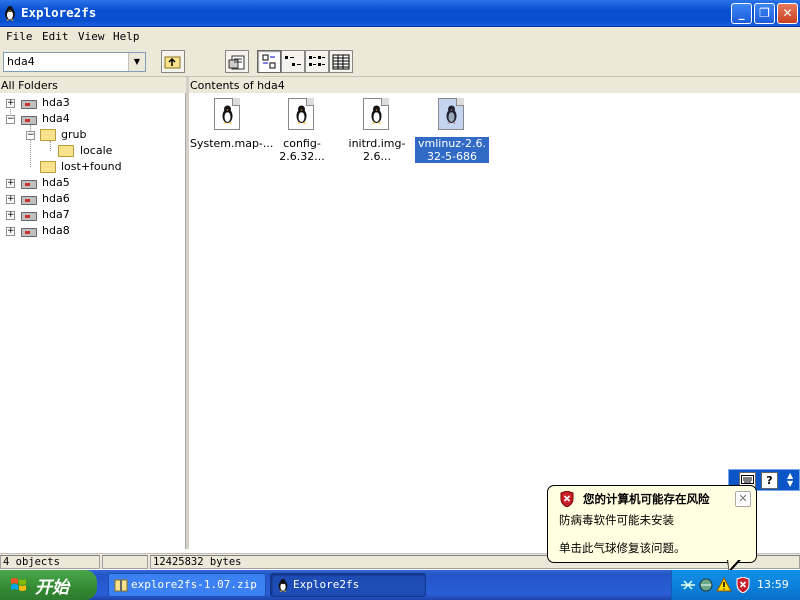 This screenshot has width=800, height=600. I want to click on tree-item-label: hda4, so click(56, 118).